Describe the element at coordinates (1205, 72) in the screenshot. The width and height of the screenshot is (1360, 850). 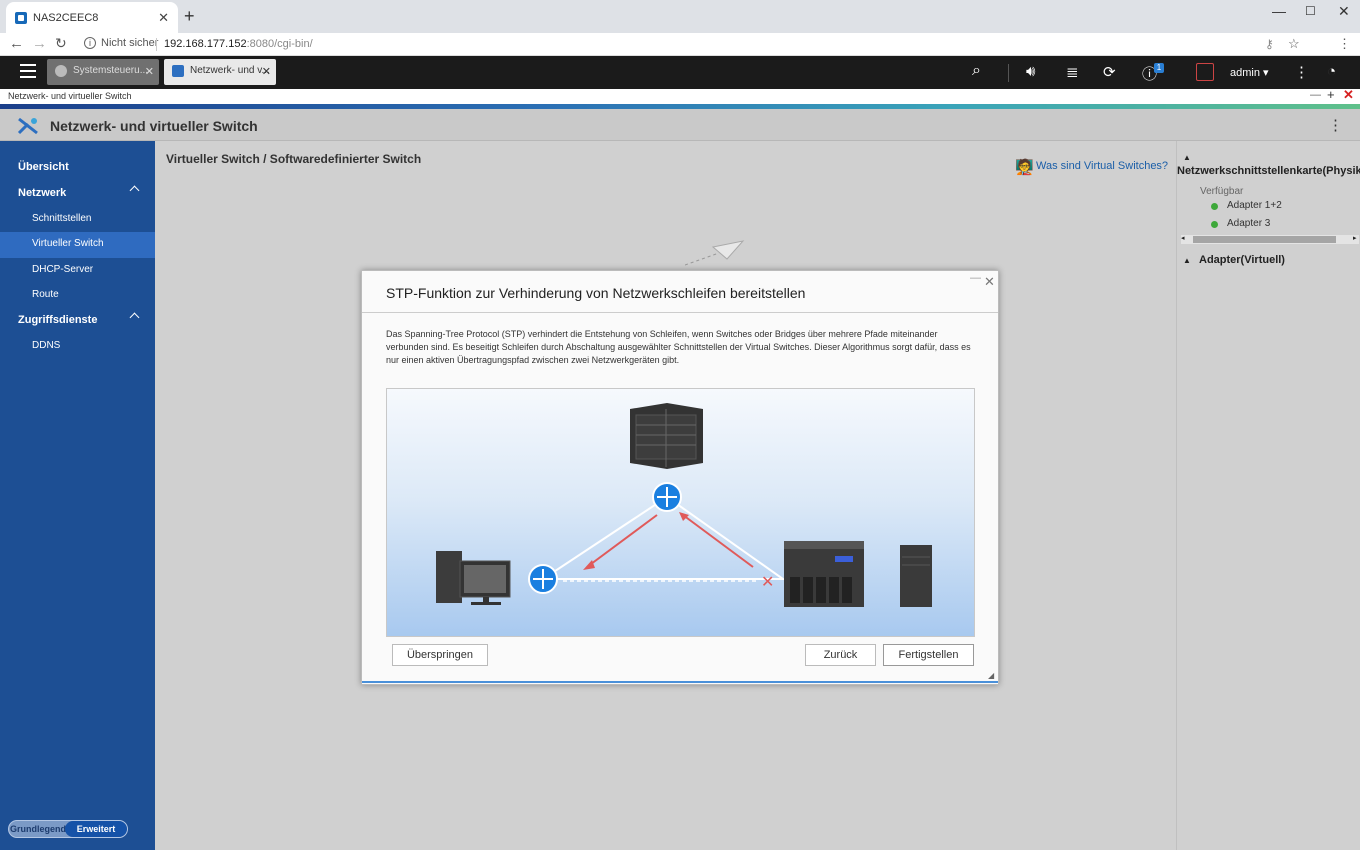
I see `avatar` at that location.